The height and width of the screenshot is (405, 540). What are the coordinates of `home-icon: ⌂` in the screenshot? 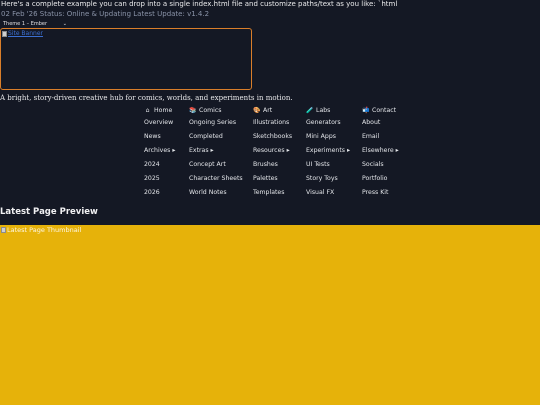 It's located at (147, 110).